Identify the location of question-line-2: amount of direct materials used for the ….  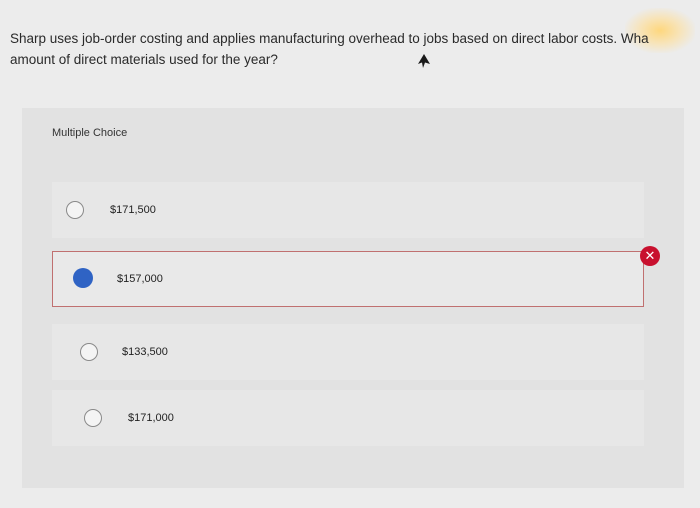
(144, 59).